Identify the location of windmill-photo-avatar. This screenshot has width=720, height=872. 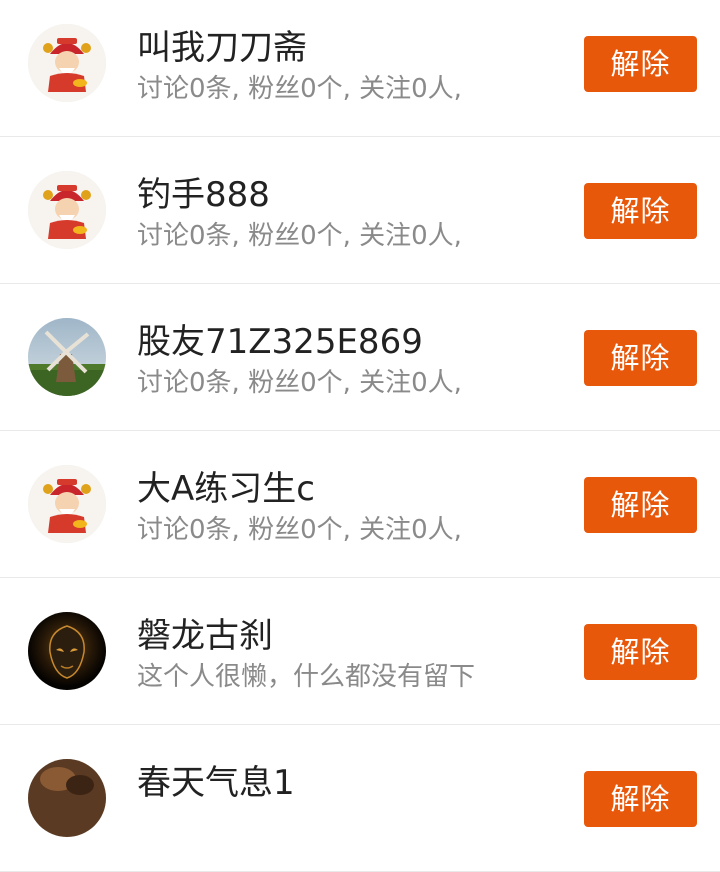
(67, 357).